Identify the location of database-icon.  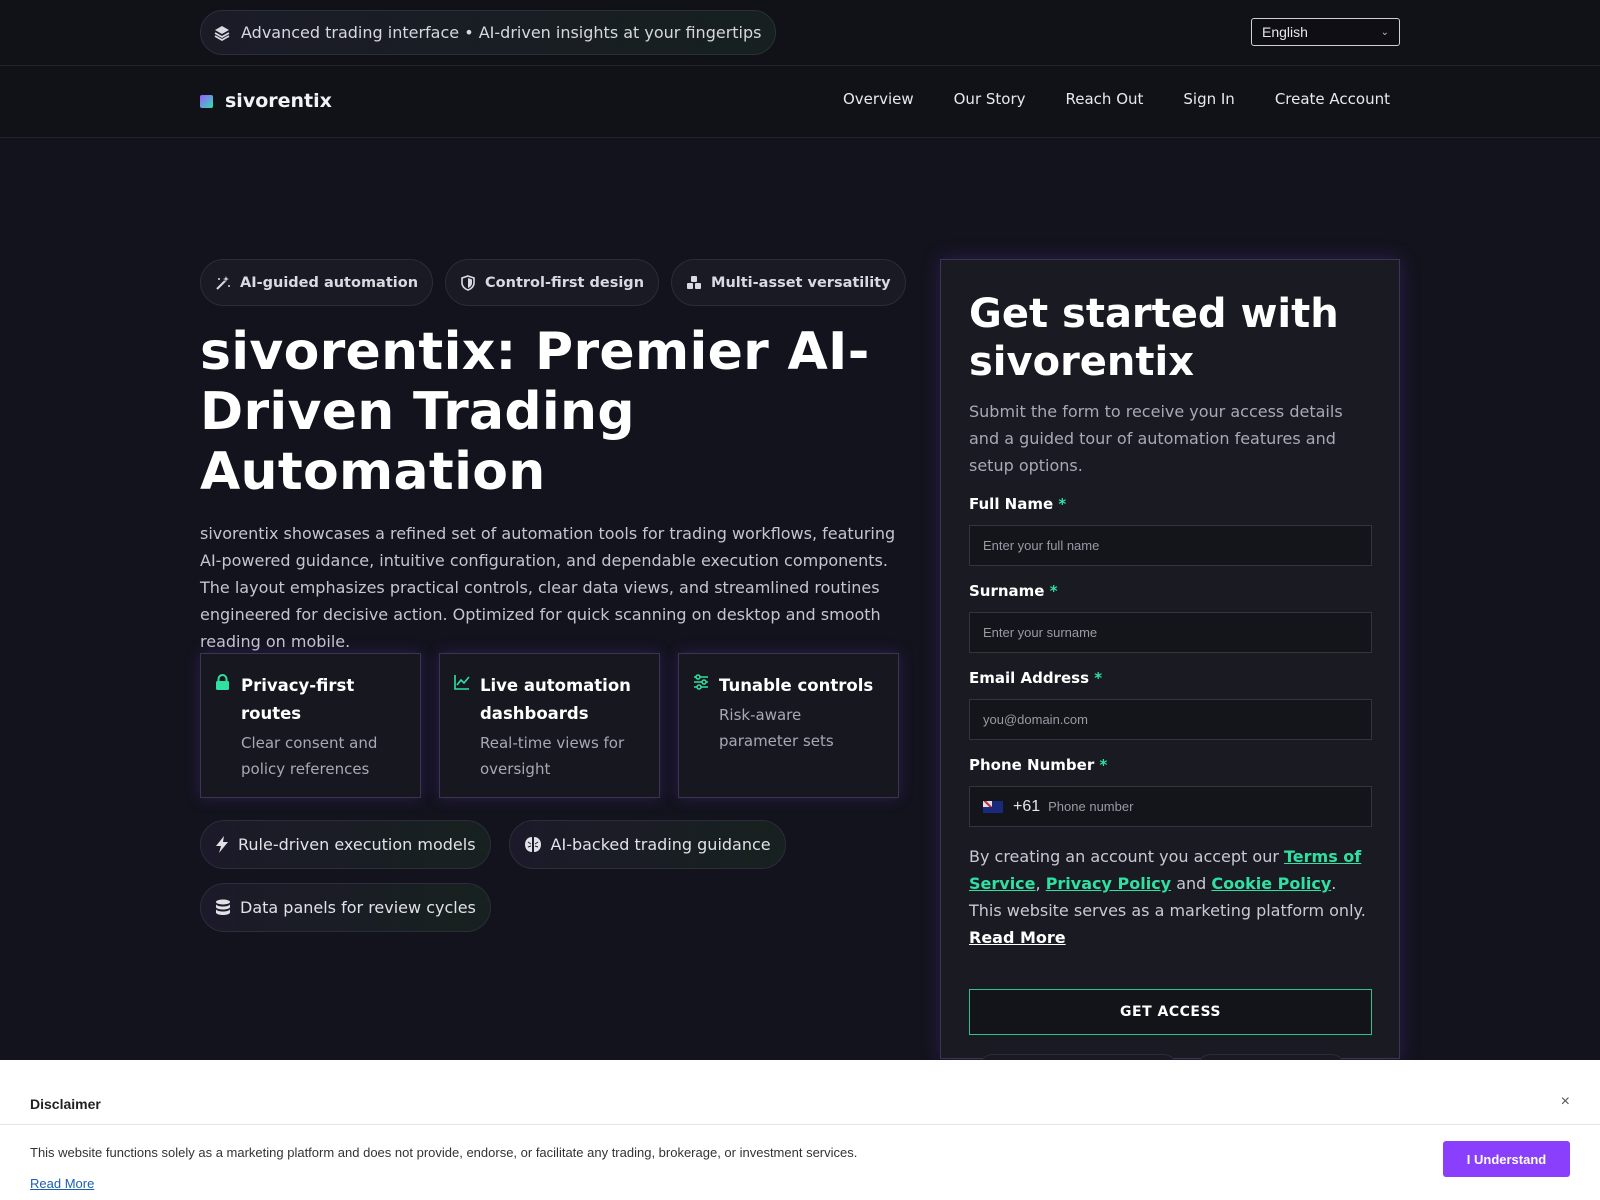
(223, 907).